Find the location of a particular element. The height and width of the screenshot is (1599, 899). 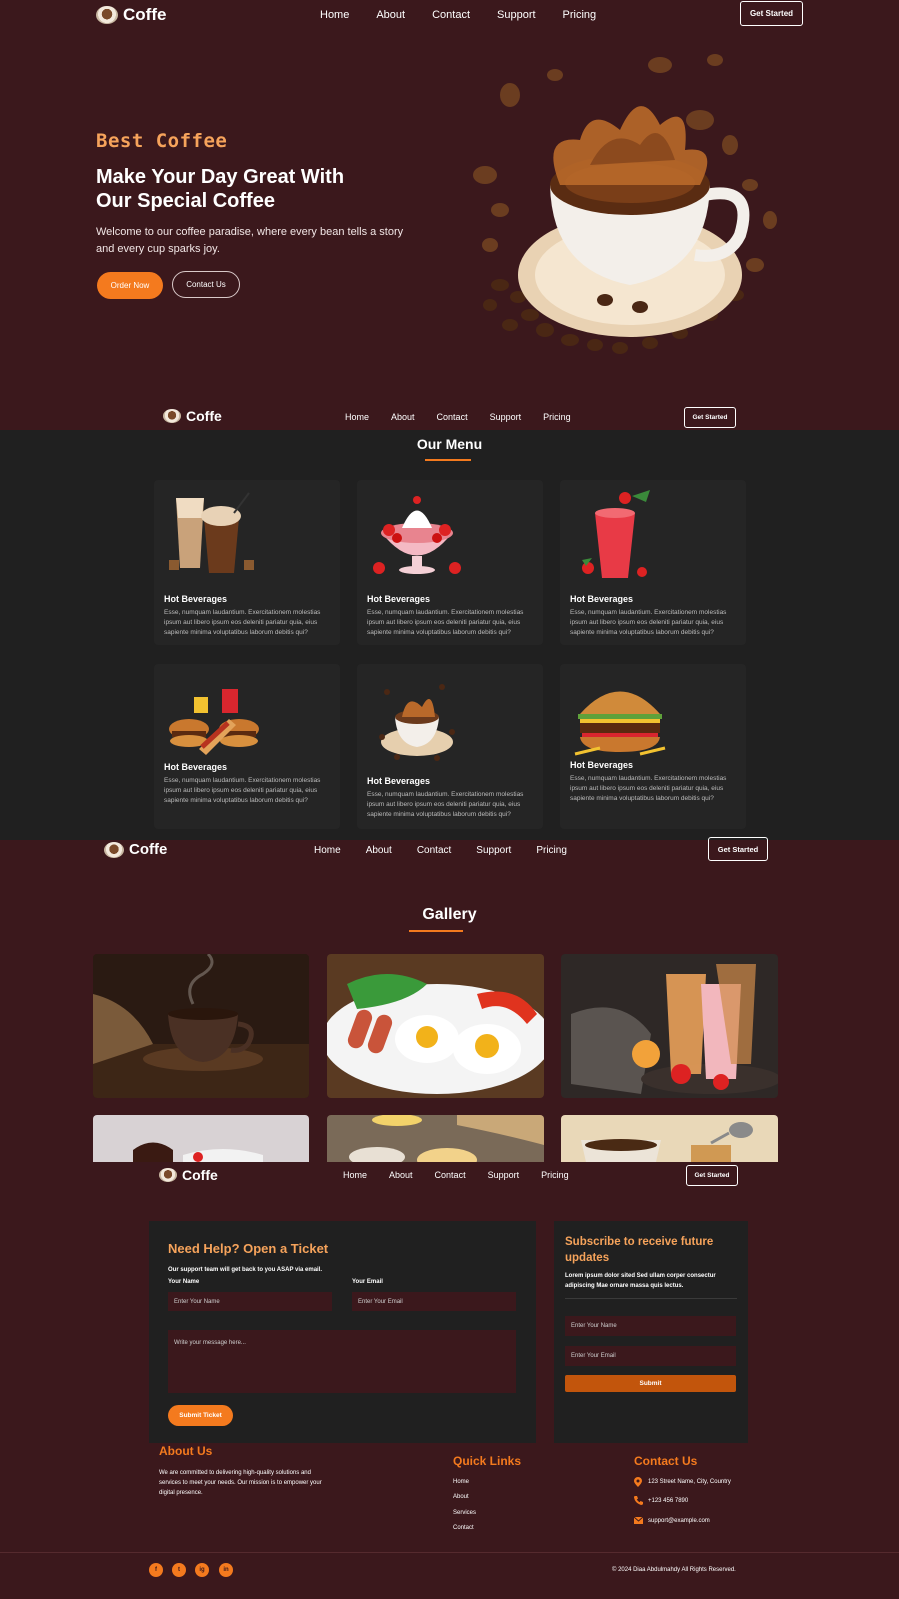

ticket-name-input: Enter Your Name is located at coordinates (250, 1301).